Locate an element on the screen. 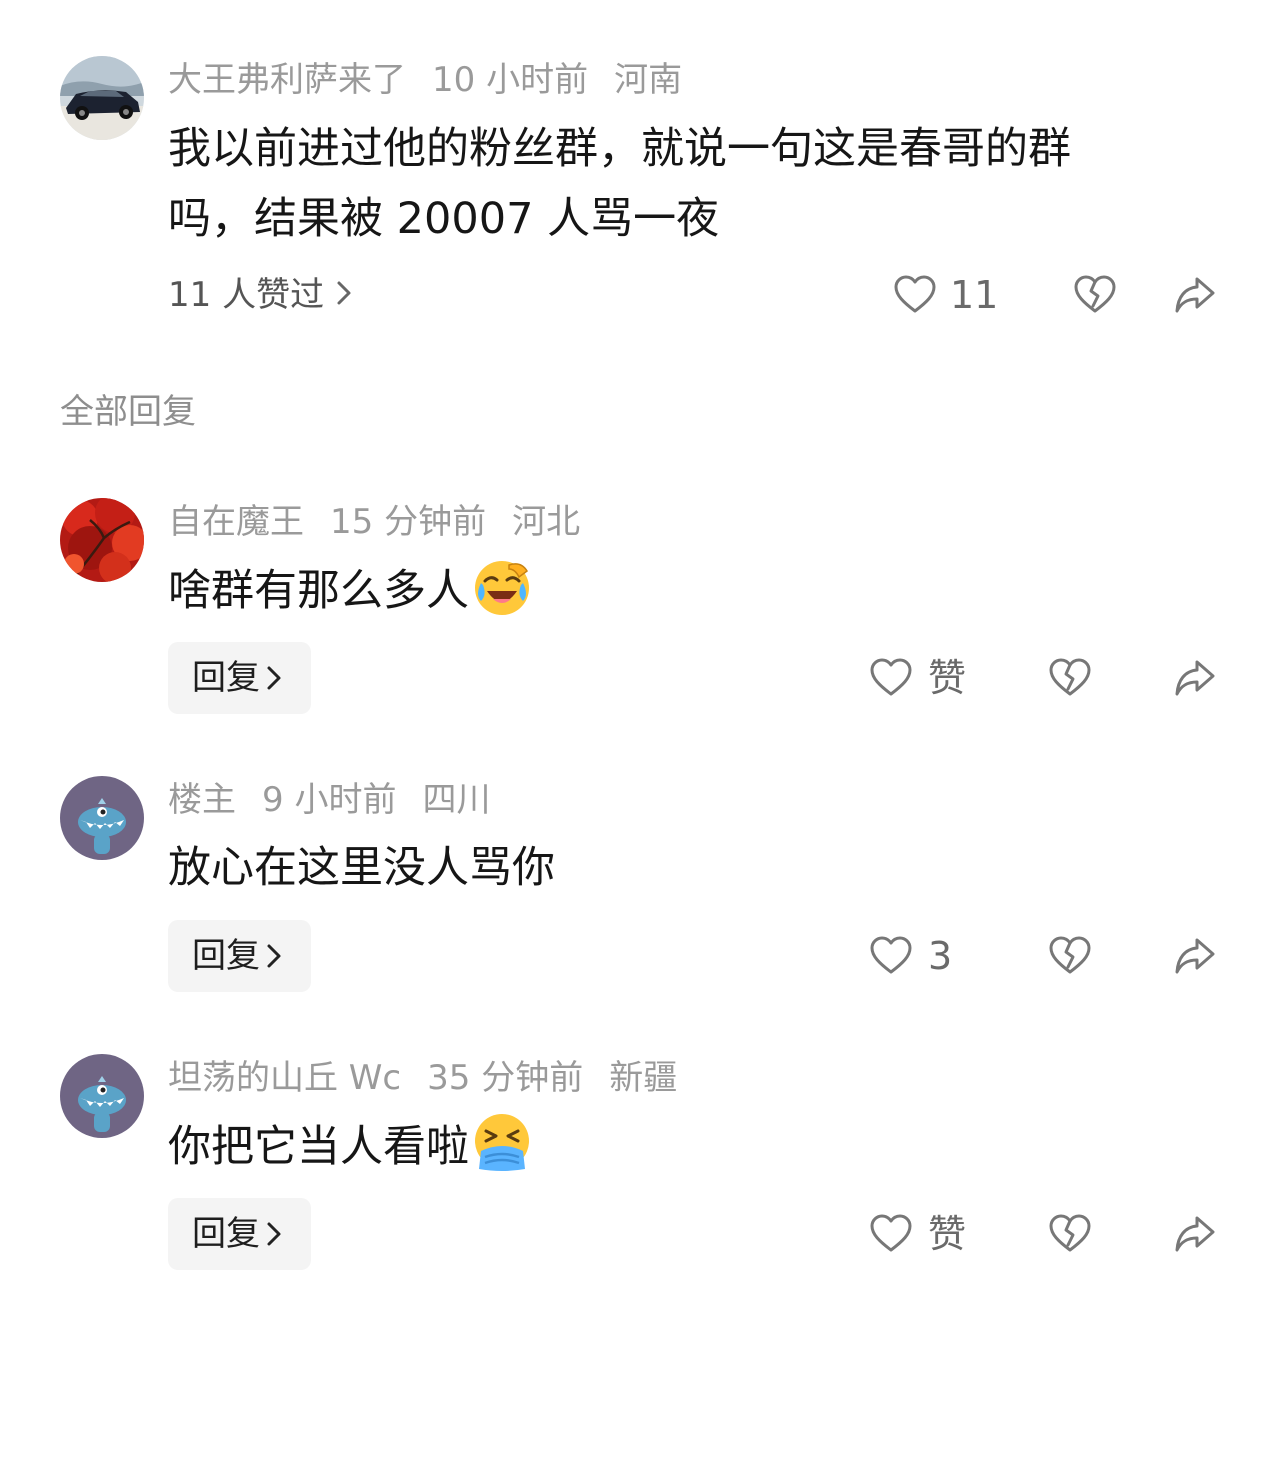 The width and height of the screenshot is (1280, 1473). car-avatar-icon is located at coordinates (102, 98).